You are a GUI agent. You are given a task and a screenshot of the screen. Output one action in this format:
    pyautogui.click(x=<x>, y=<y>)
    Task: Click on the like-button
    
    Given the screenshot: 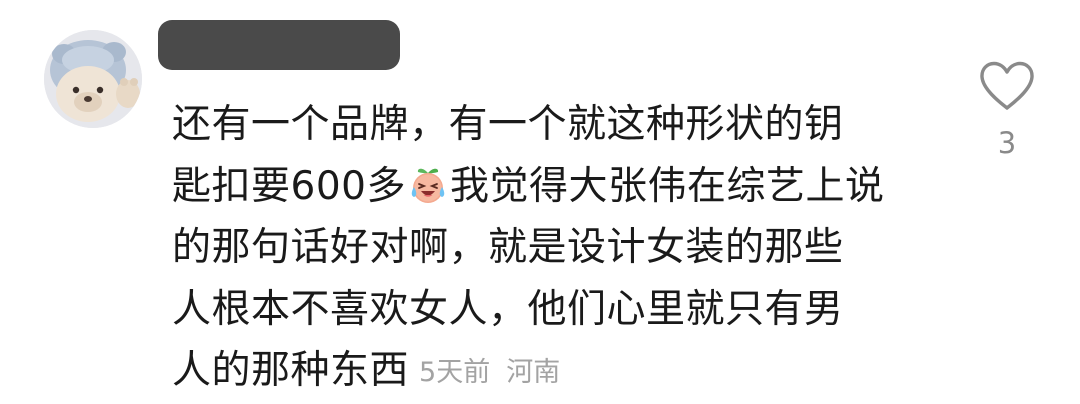 What is the action you would take?
    pyautogui.click(x=1007, y=86)
    